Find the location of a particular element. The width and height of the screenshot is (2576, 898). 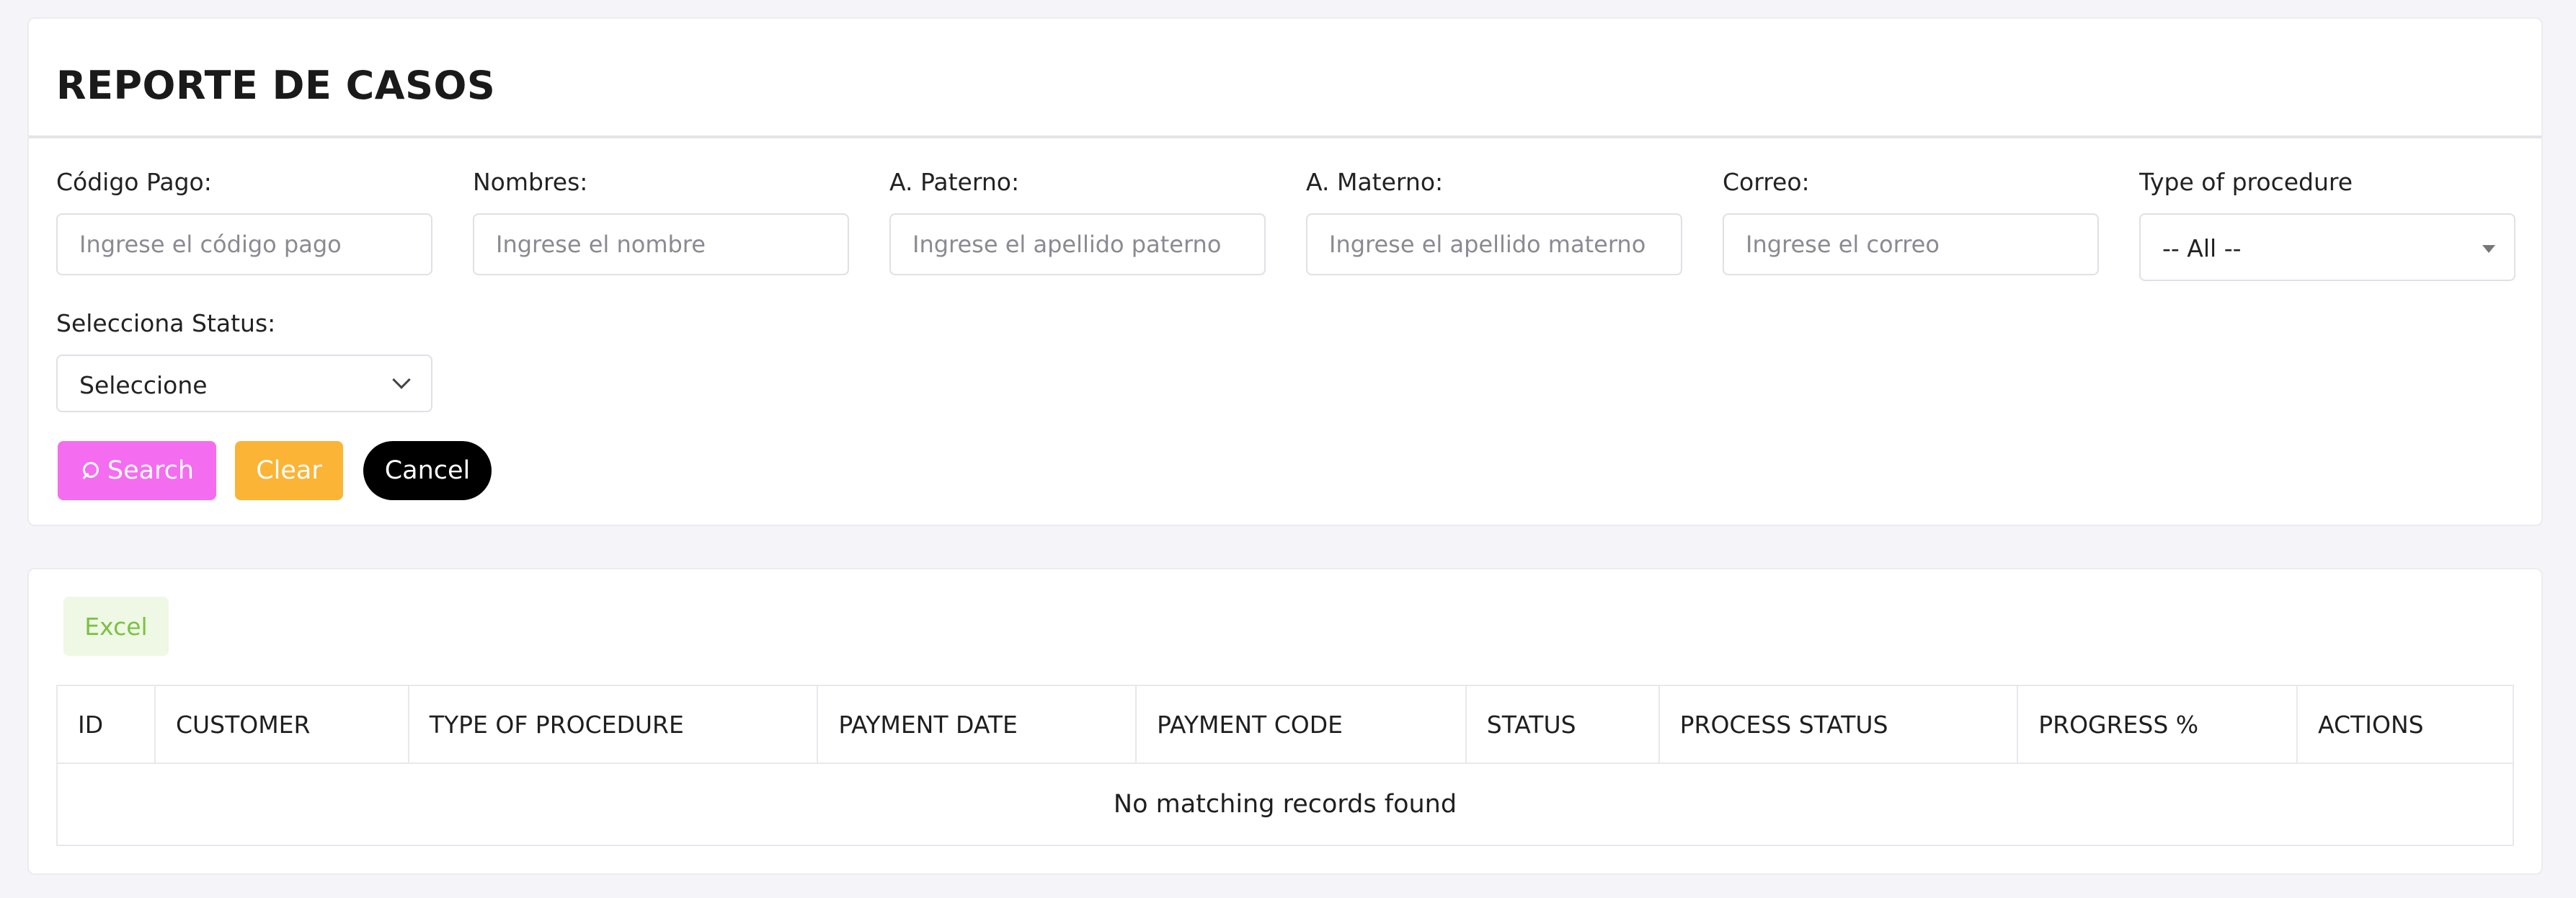

column-header-actions: ACTIONS is located at coordinates (2405, 724).